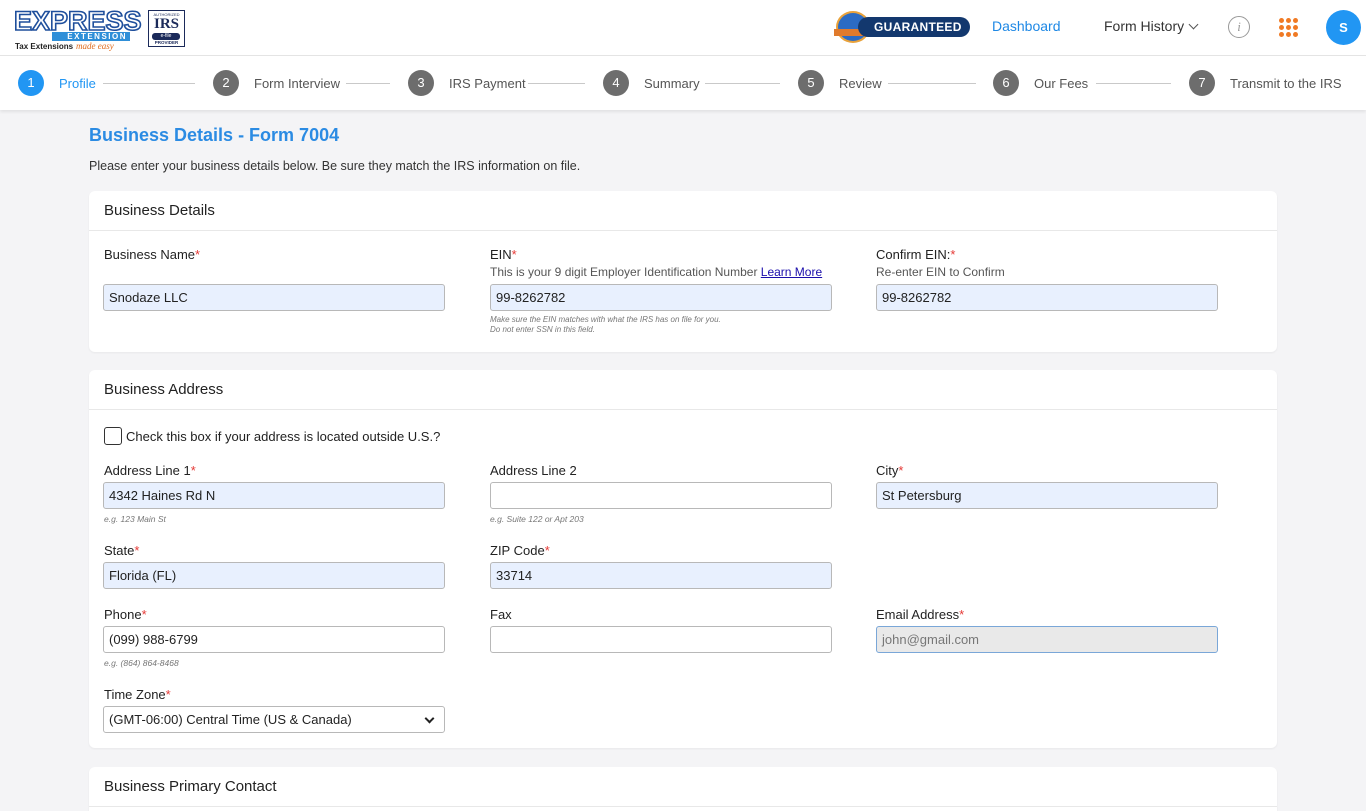 The width and height of the screenshot is (1366, 811). I want to click on address-line-2-input, so click(661, 495).